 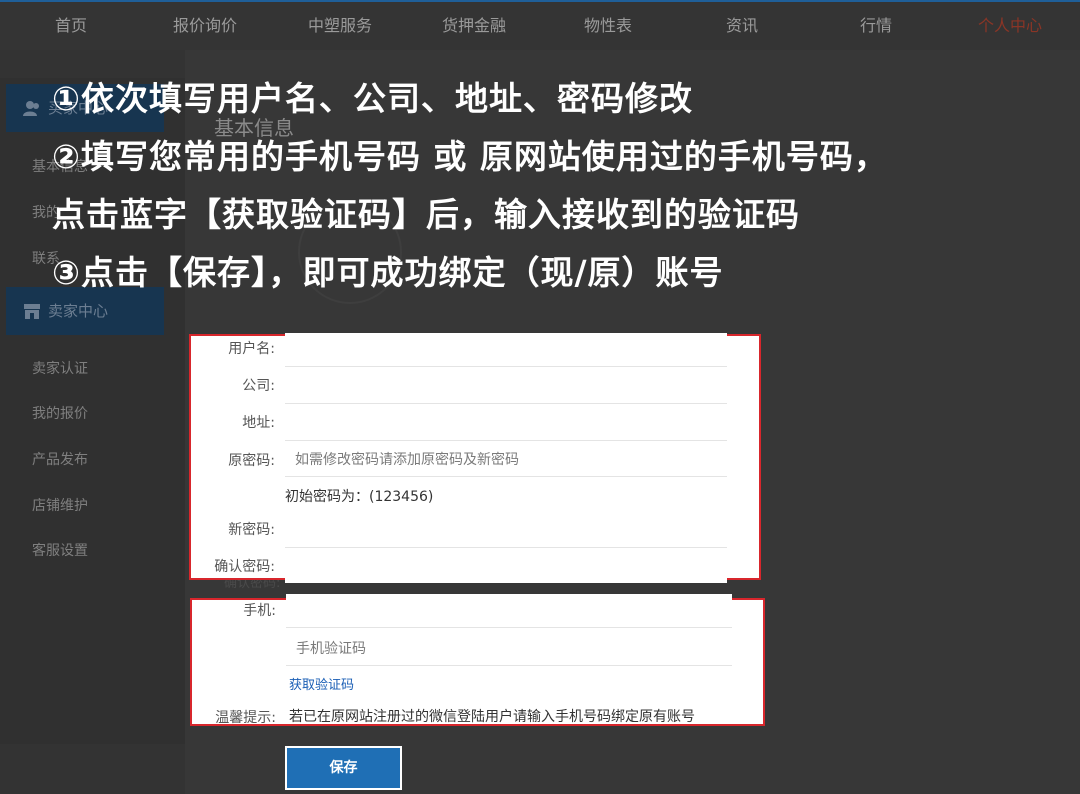 What do you see at coordinates (321, 683) in the screenshot?
I see `get-code-link: 获取验证码` at bounding box center [321, 683].